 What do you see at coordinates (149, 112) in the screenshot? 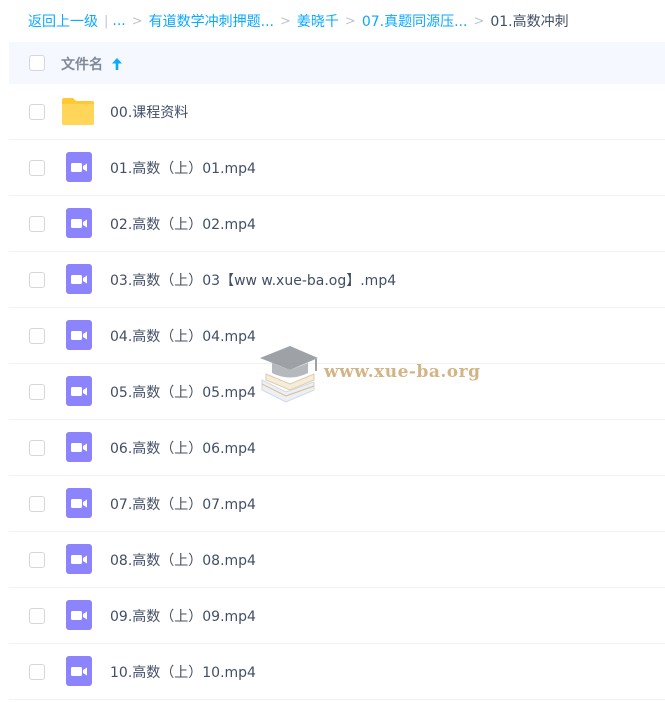
I see `file-name: 00.课程资料` at bounding box center [149, 112].